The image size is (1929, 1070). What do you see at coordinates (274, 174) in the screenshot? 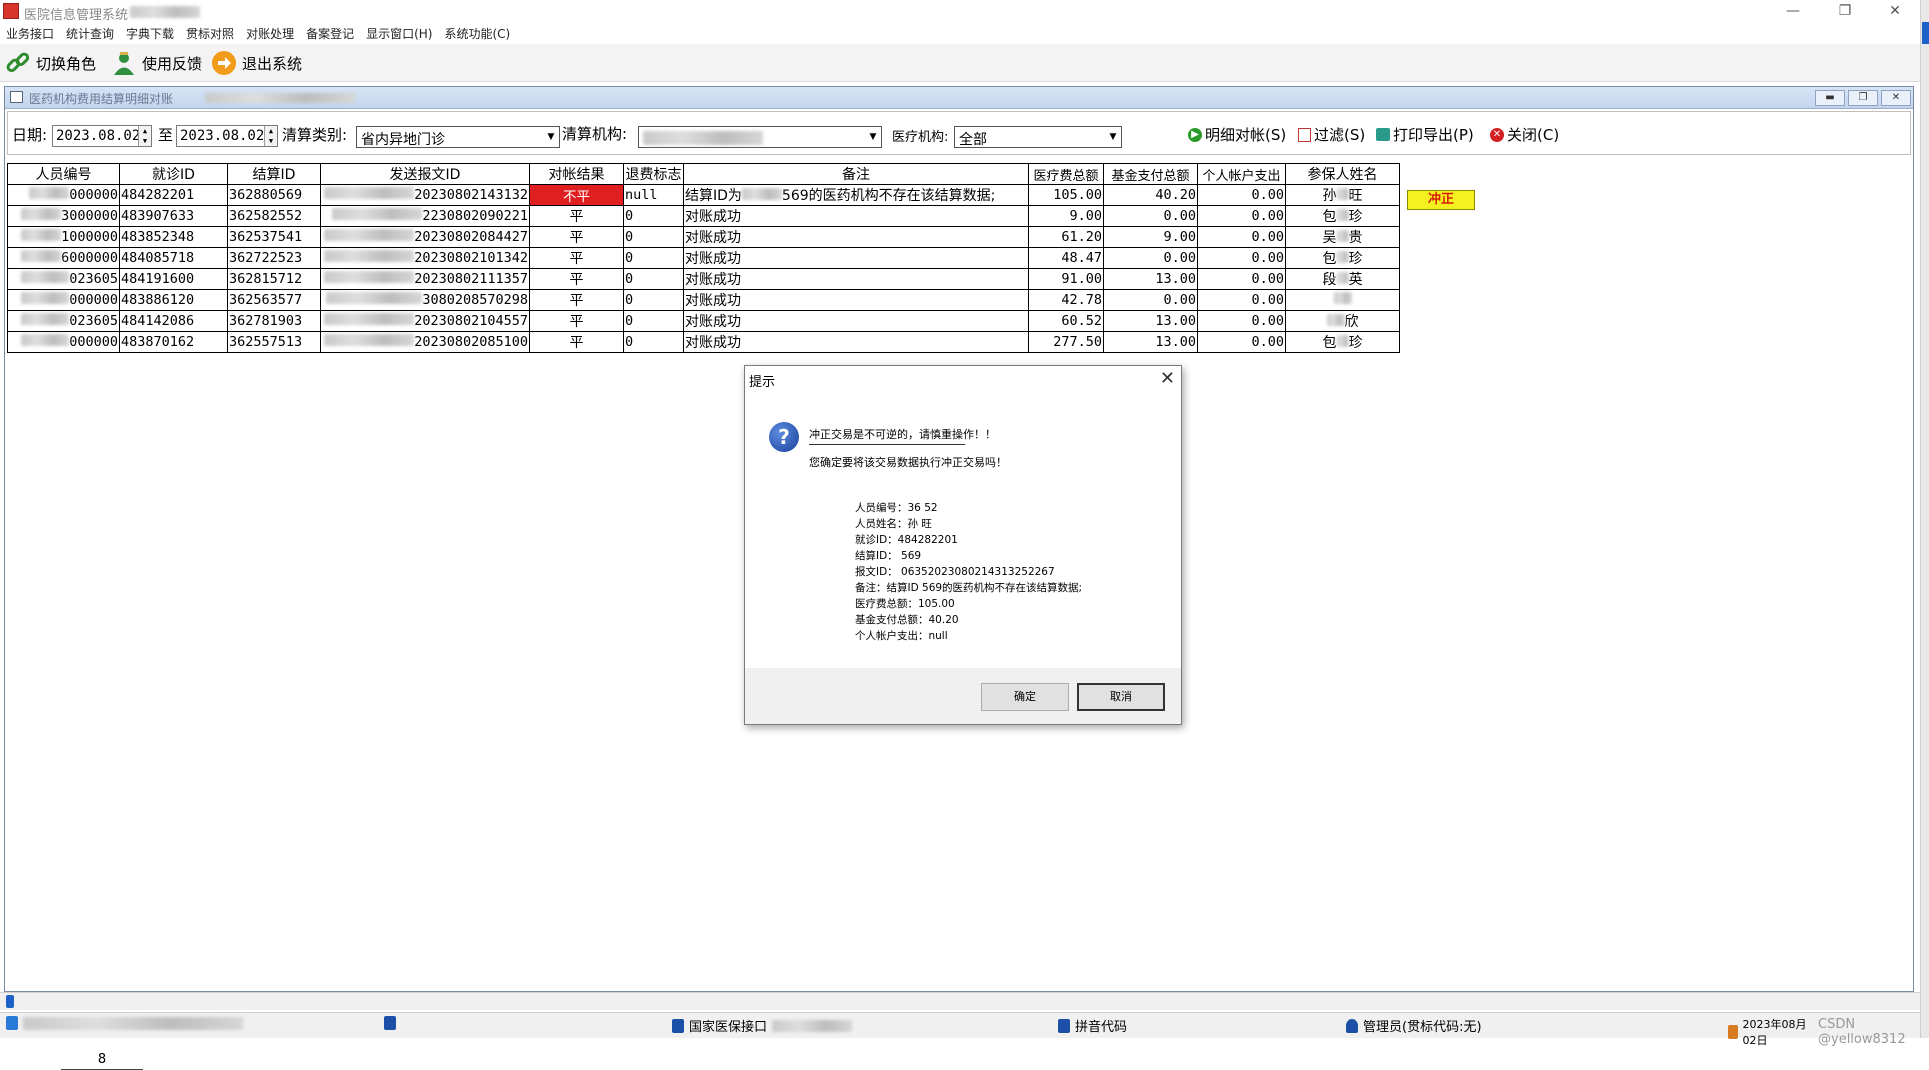
I see `col-settle-id: 结算ID` at bounding box center [274, 174].